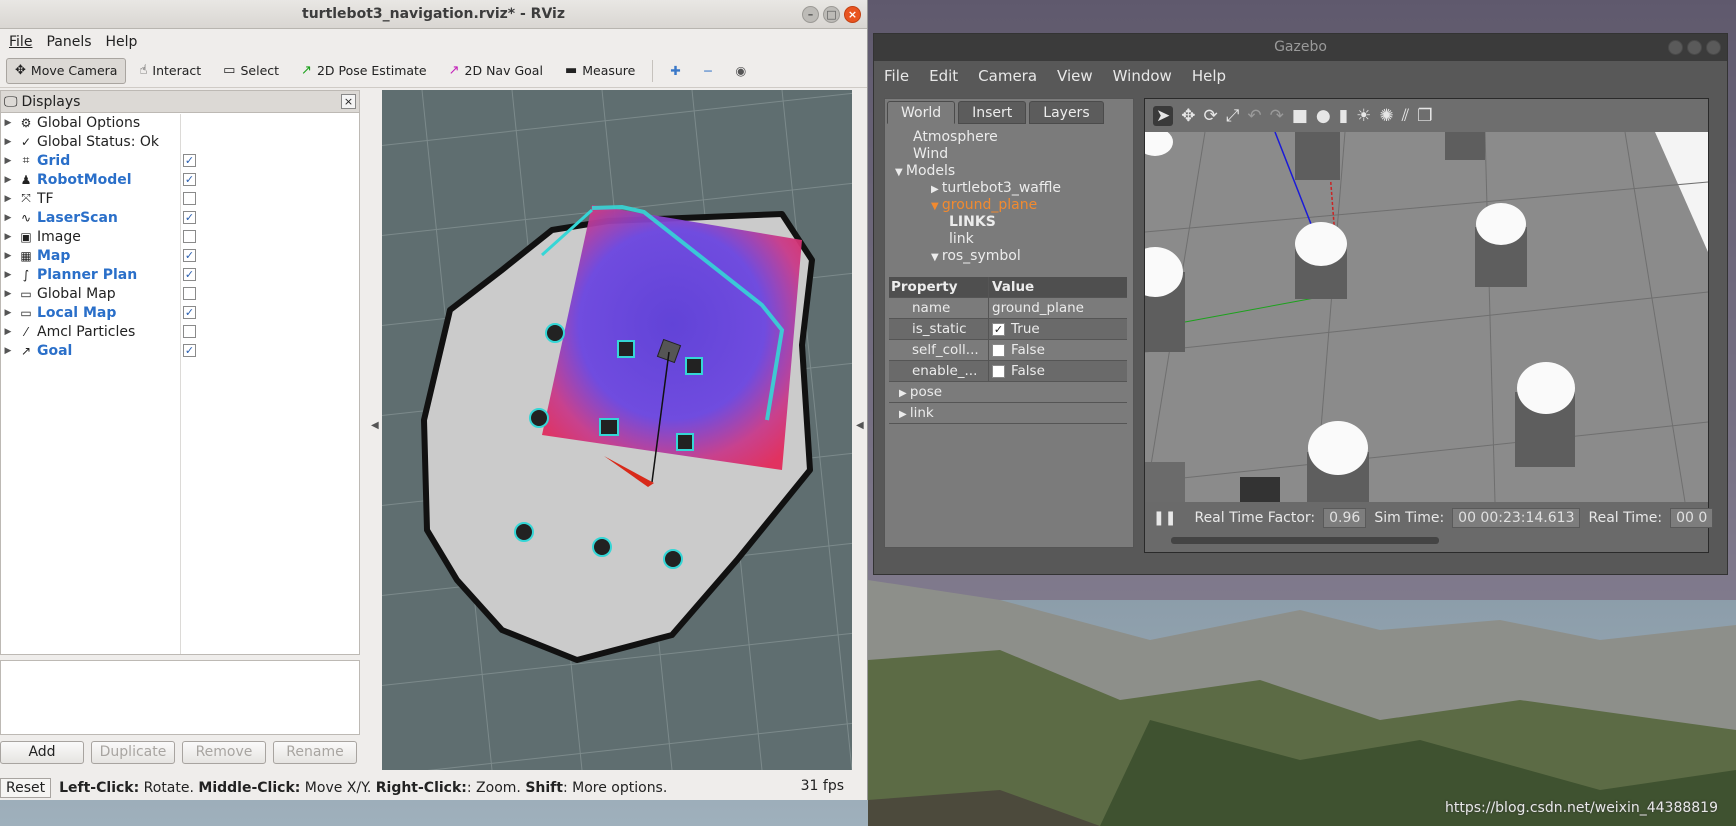 Image resolution: width=1736 pixels, height=826 pixels. What do you see at coordinates (1066, 112) in the screenshot?
I see `tab-layers: Layers` at bounding box center [1066, 112].